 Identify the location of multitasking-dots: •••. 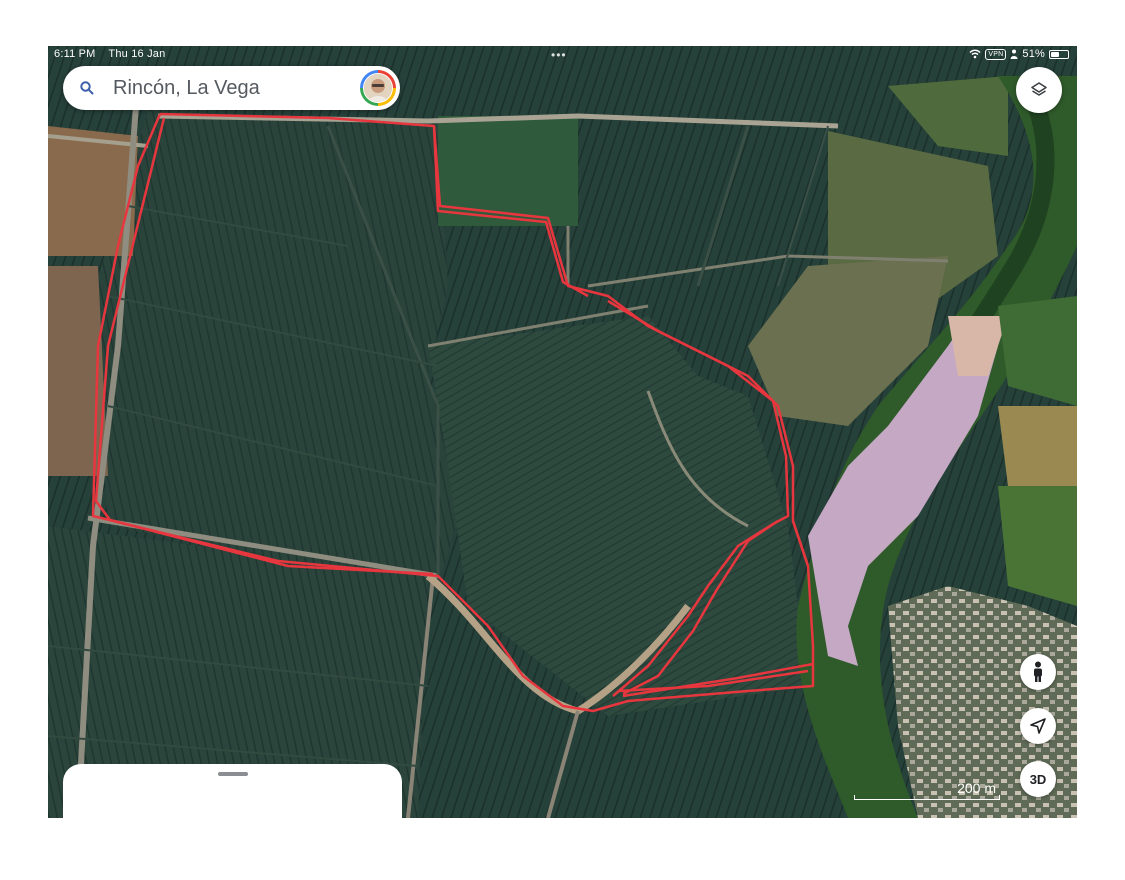
(559, 55).